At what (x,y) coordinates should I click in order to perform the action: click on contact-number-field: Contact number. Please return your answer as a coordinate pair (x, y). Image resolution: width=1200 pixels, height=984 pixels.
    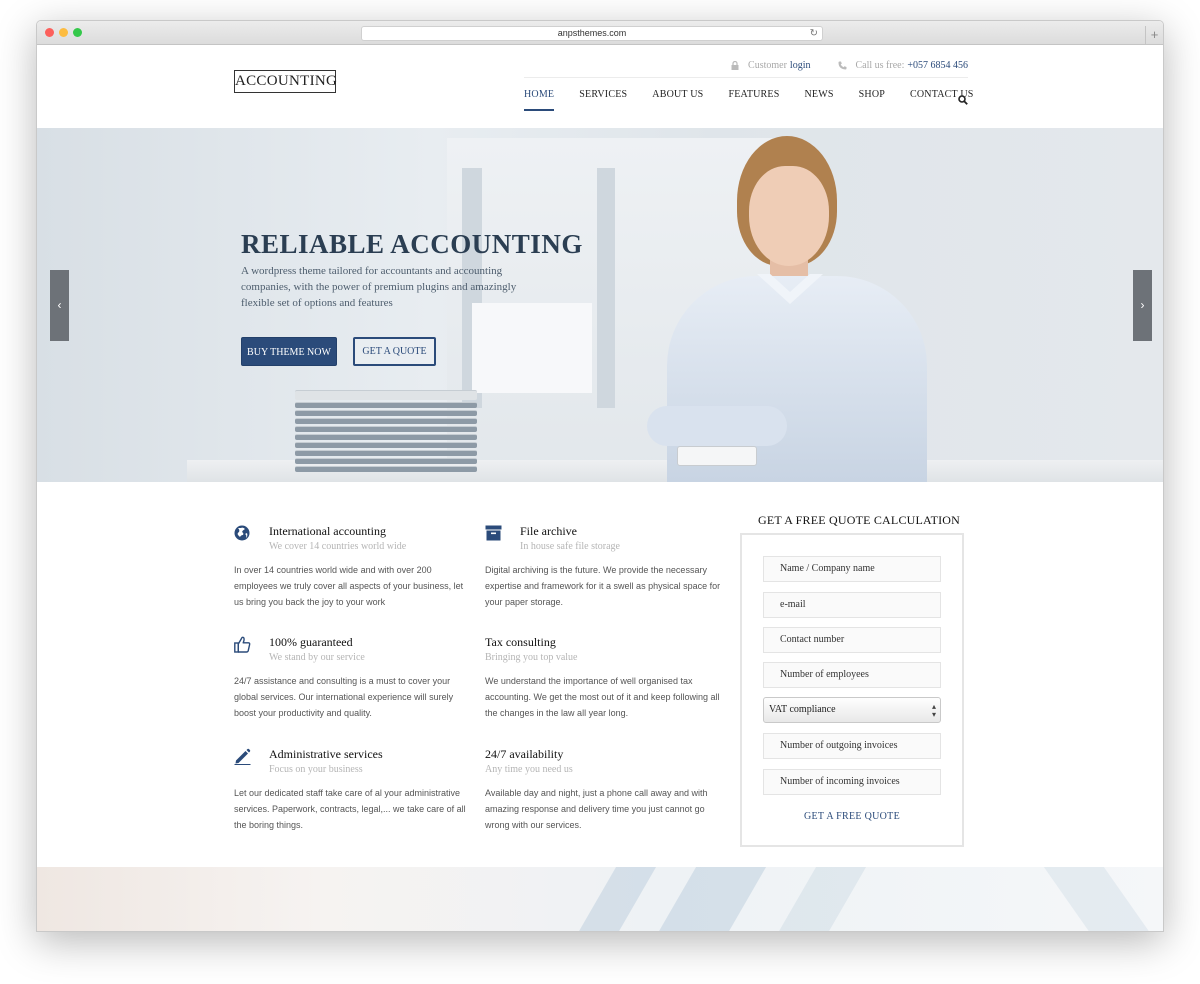
    Looking at the image, I should click on (852, 640).